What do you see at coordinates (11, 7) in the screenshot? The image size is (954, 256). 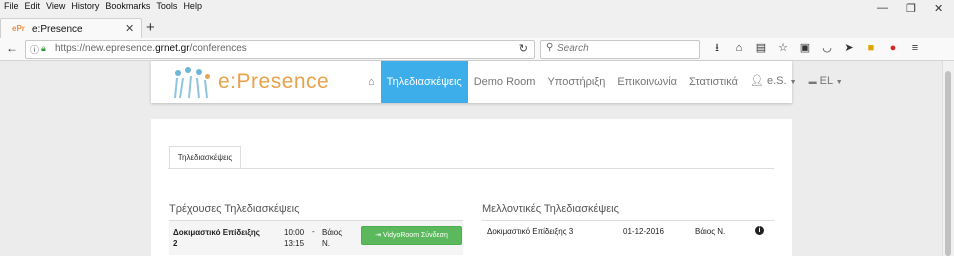 I see `menu-file: File` at bounding box center [11, 7].